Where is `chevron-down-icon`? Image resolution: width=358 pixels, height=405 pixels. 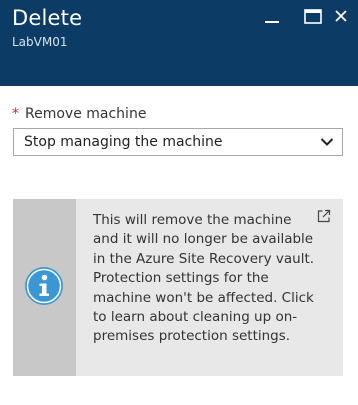
chevron-down-icon is located at coordinates (327, 142).